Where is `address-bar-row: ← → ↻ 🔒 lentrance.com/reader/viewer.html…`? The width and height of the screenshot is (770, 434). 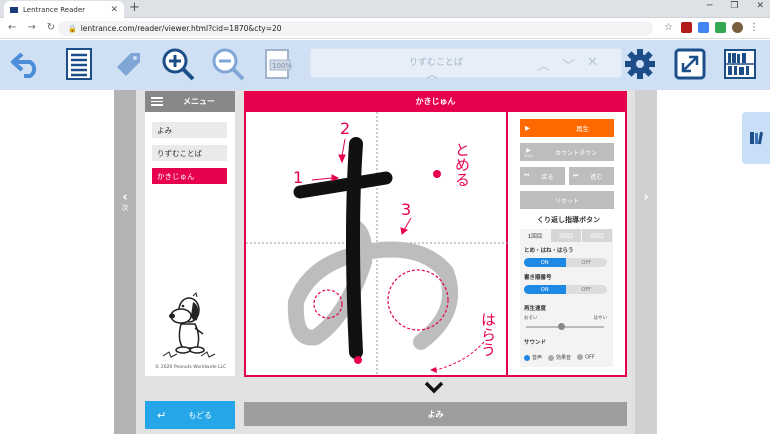
address-bar-row: ← → ↻ 🔒 lentrance.com/reader/viewer.html… is located at coordinates (385, 28).